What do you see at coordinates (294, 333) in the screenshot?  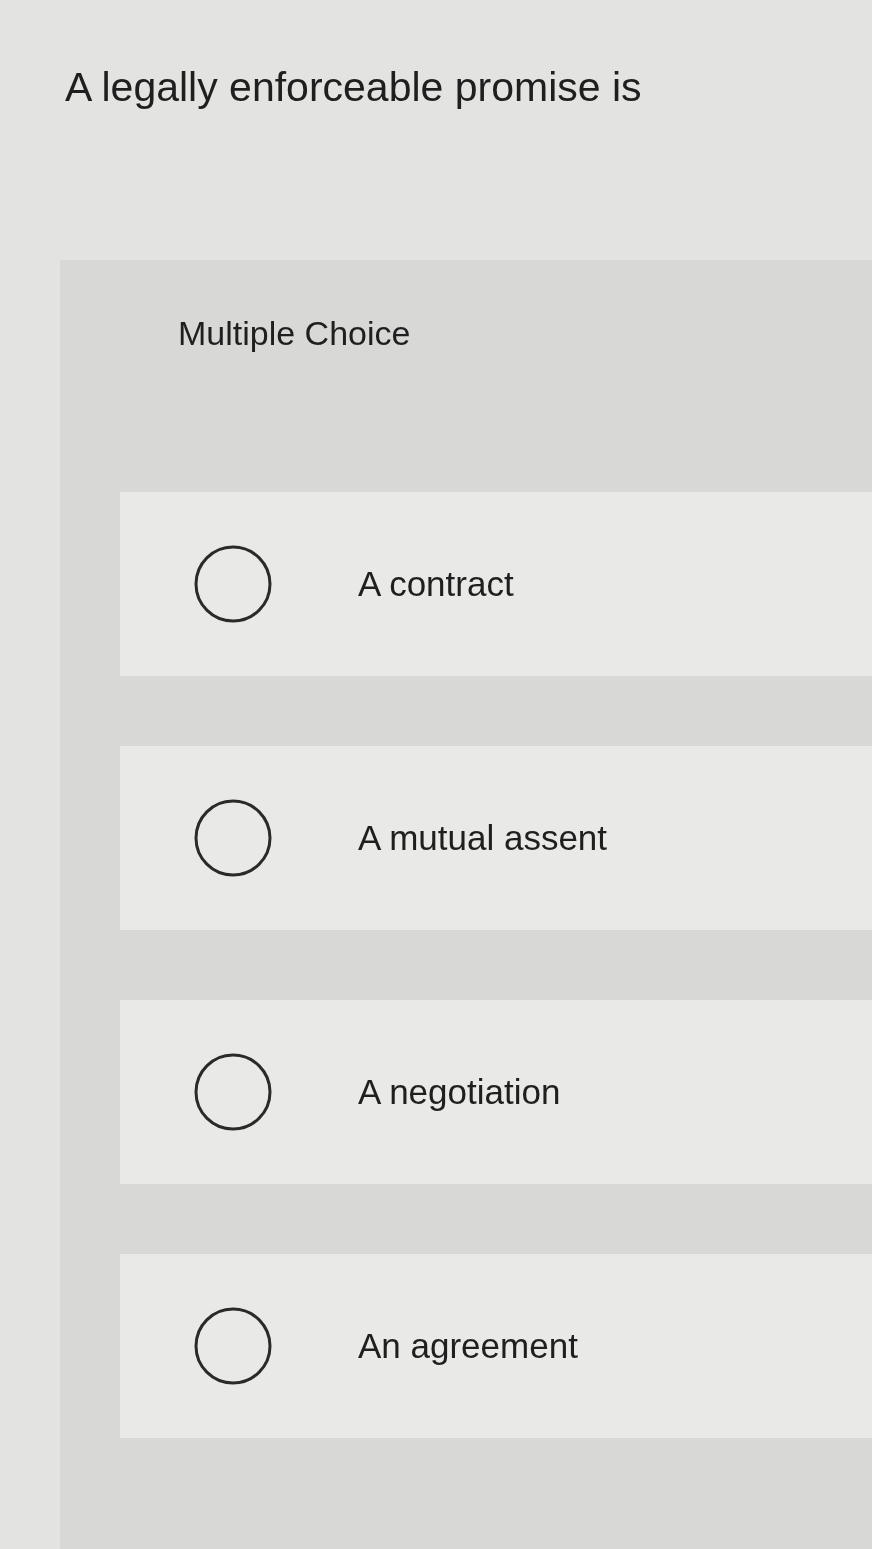 I see `question-type-label: Multiple Choice` at bounding box center [294, 333].